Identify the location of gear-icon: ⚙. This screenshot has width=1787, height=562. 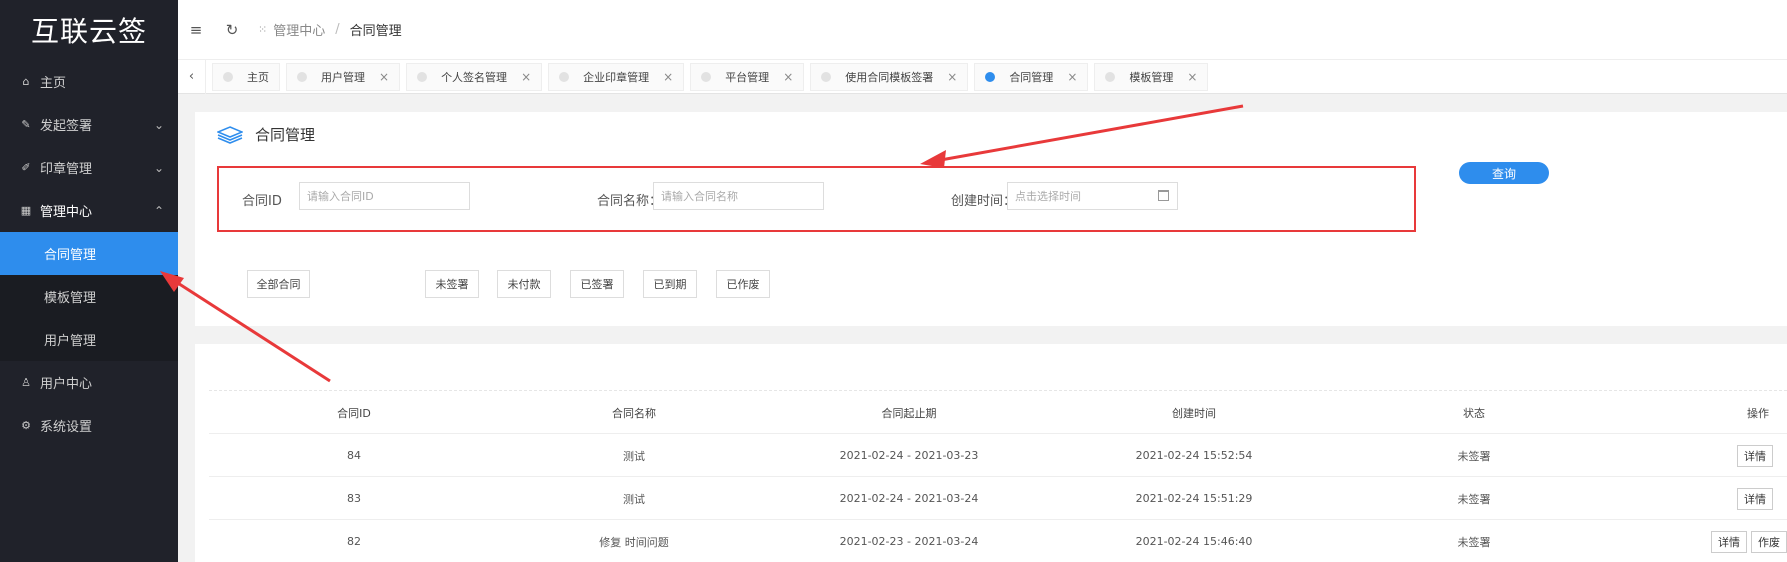
(26, 425).